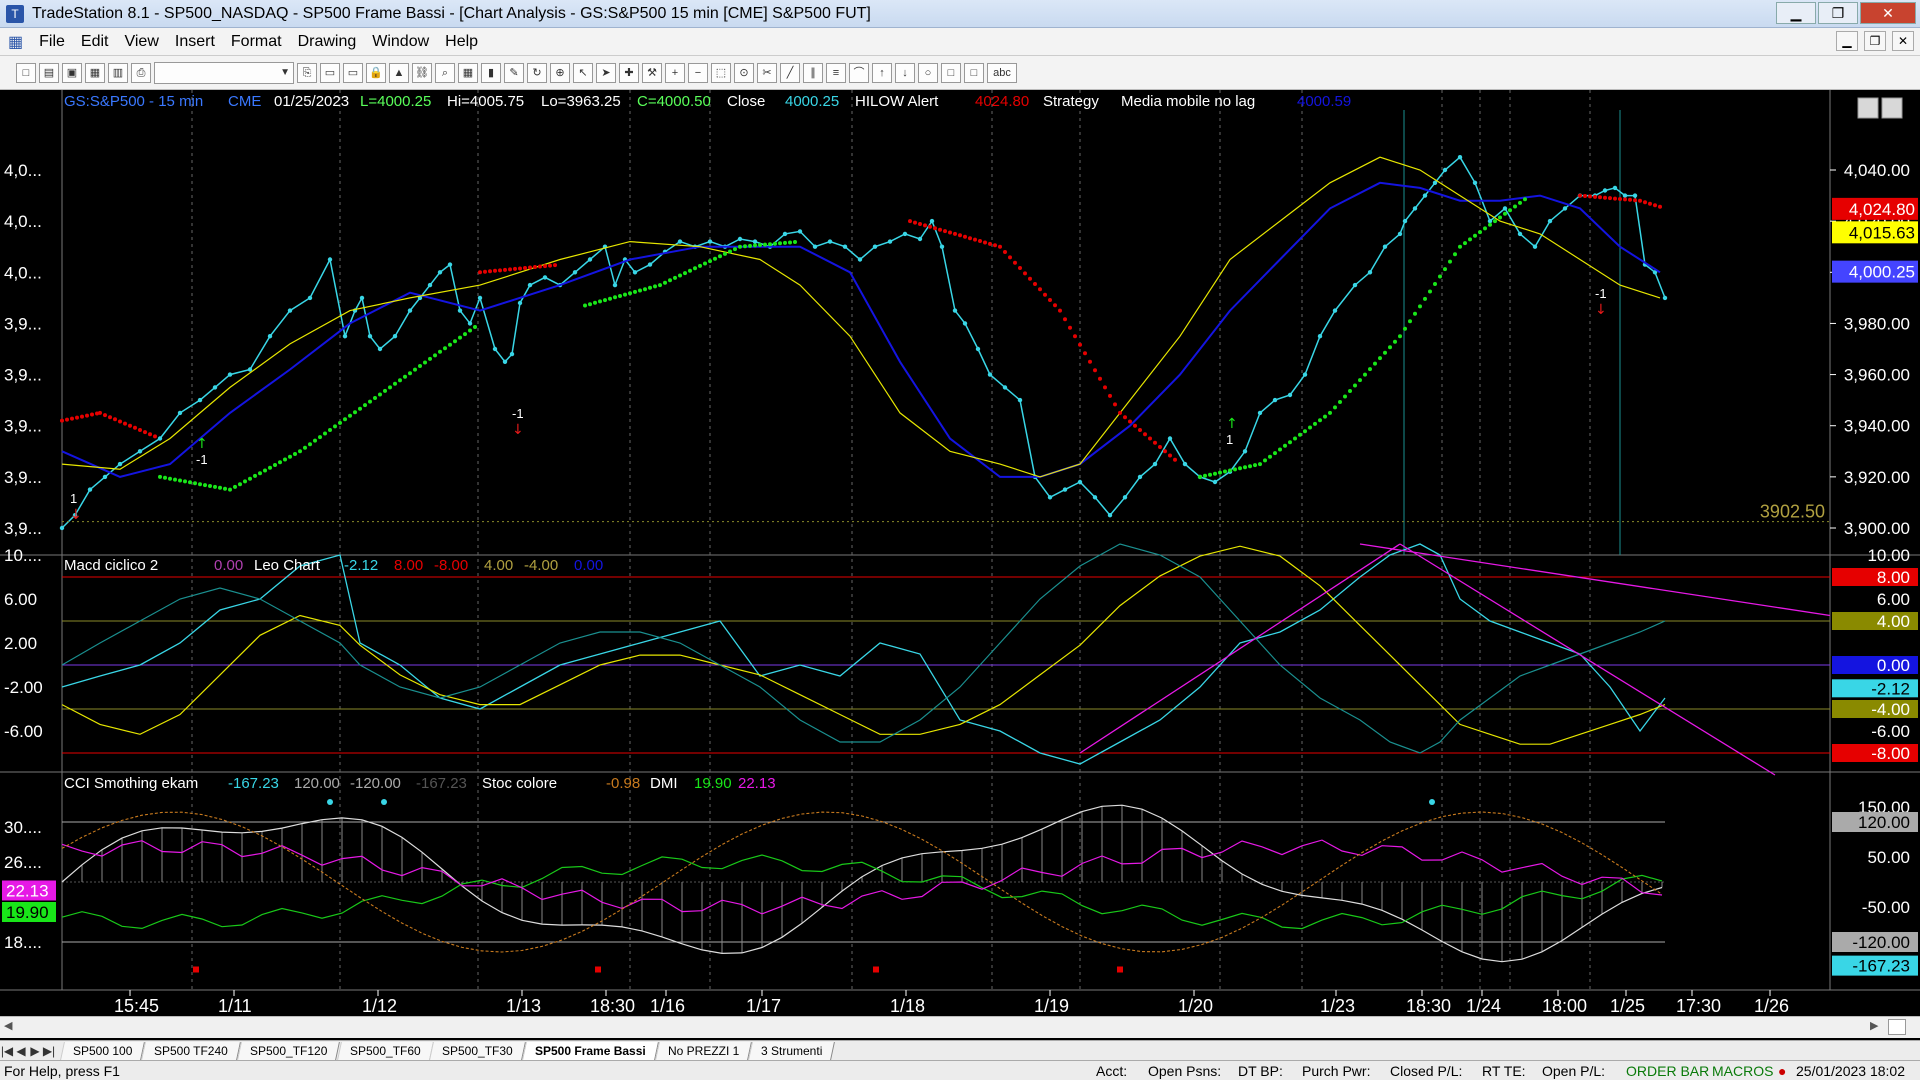 The image size is (1920, 1080). Describe the element at coordinates (1742, 1071) in the screenshot. I see `macros-button: MACROS` at that location.